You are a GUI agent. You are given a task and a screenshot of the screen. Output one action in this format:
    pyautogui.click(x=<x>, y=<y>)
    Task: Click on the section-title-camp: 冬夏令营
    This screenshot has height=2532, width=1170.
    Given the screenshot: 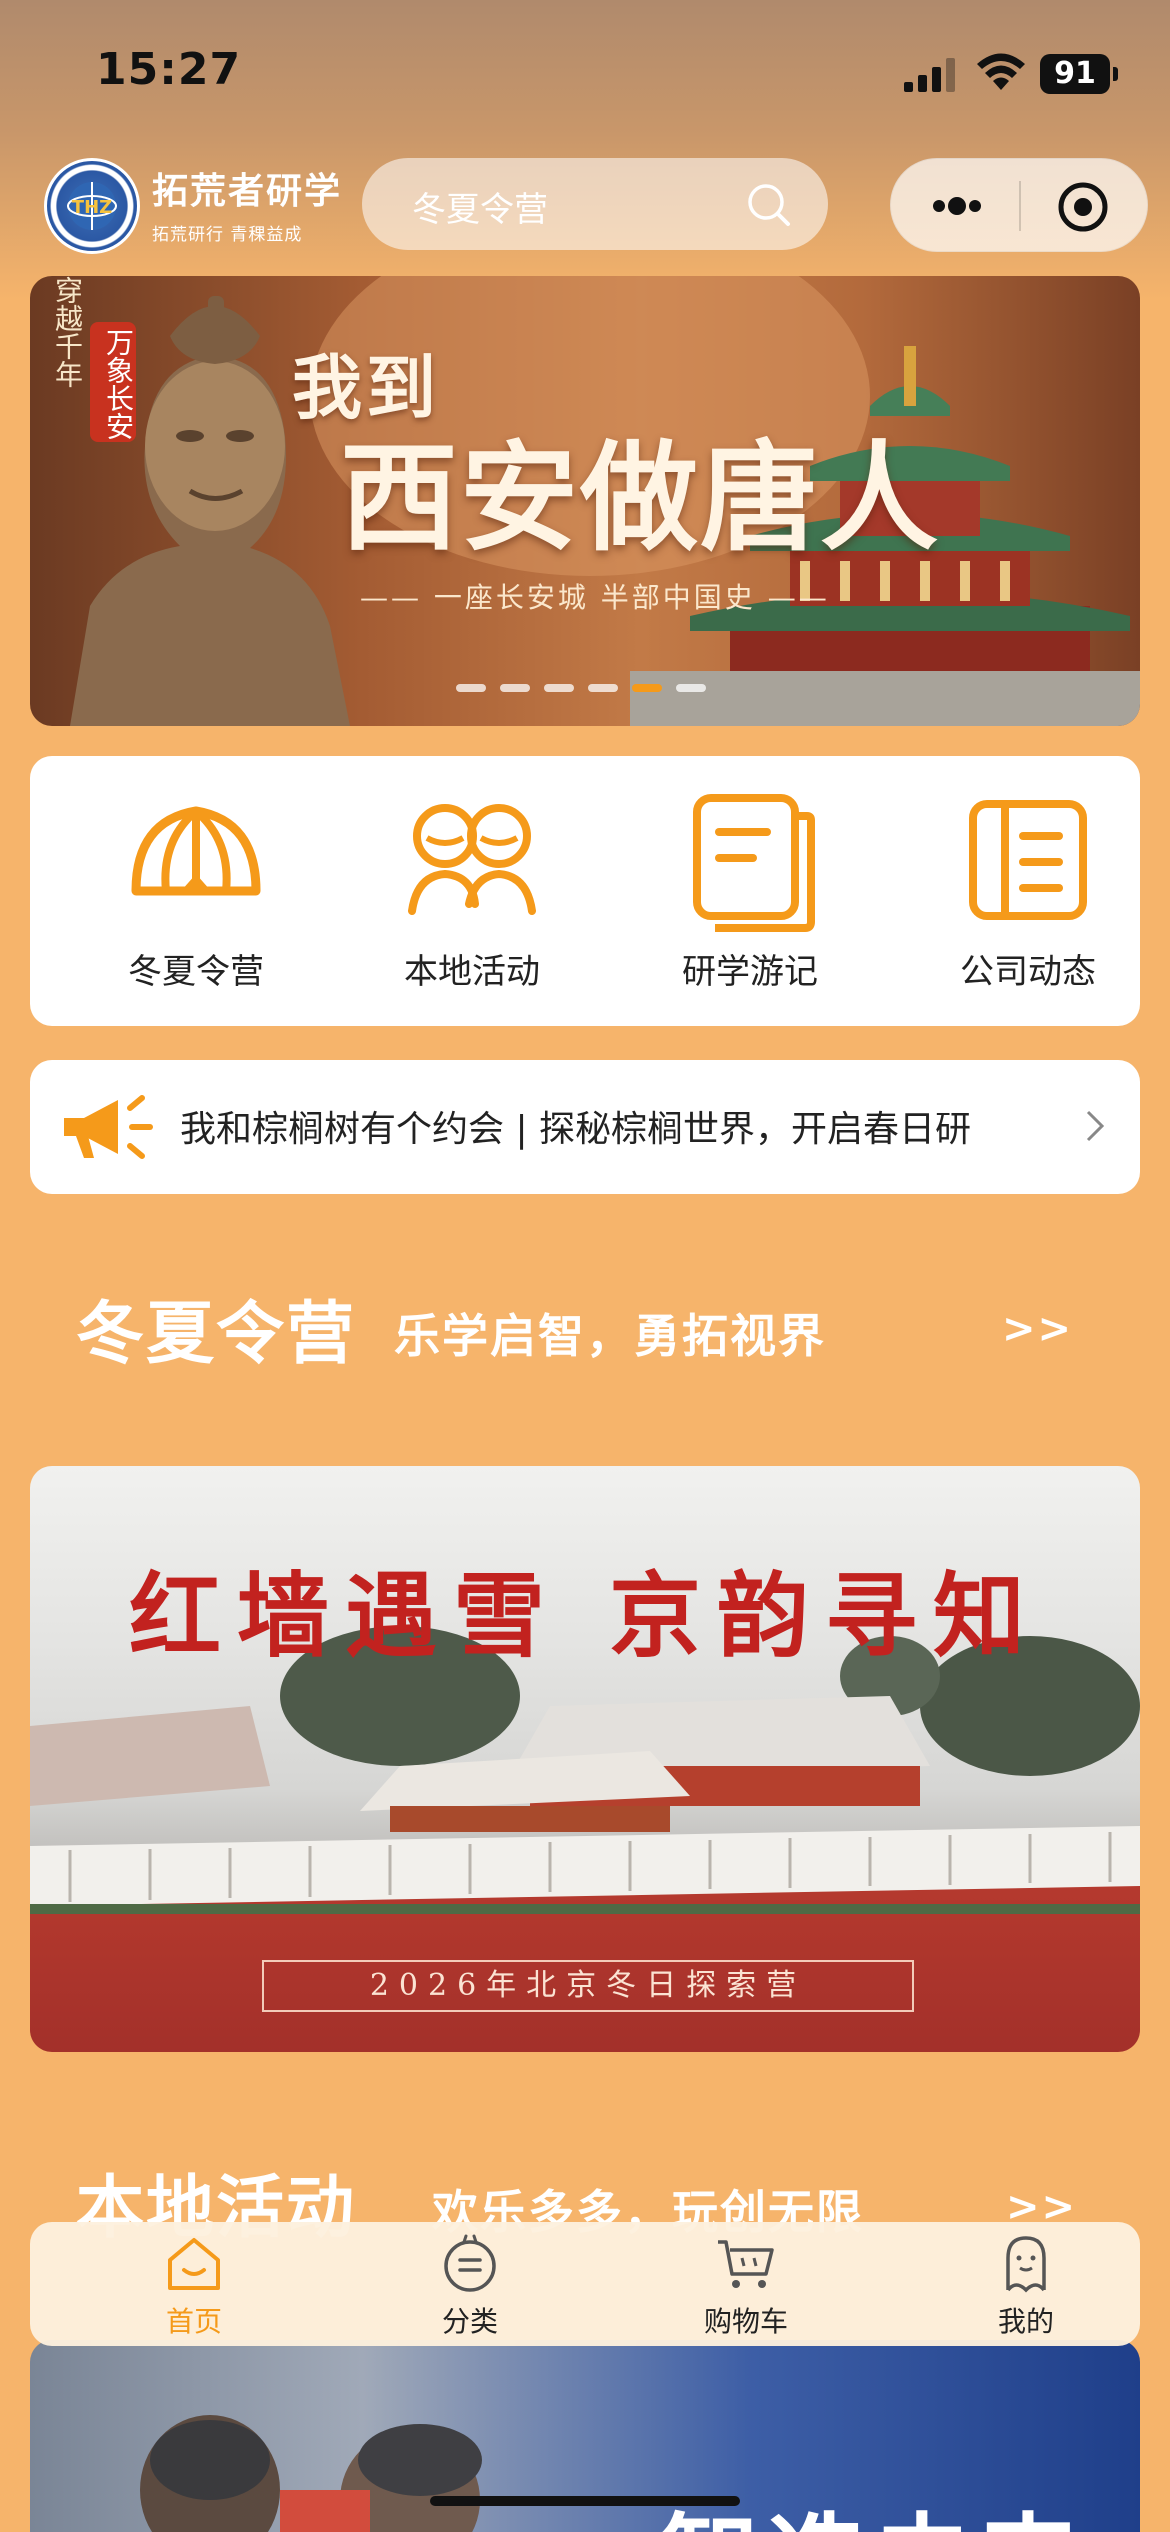 What is the action you would take?
    pyautogui.click(x=216, y=1334)
    